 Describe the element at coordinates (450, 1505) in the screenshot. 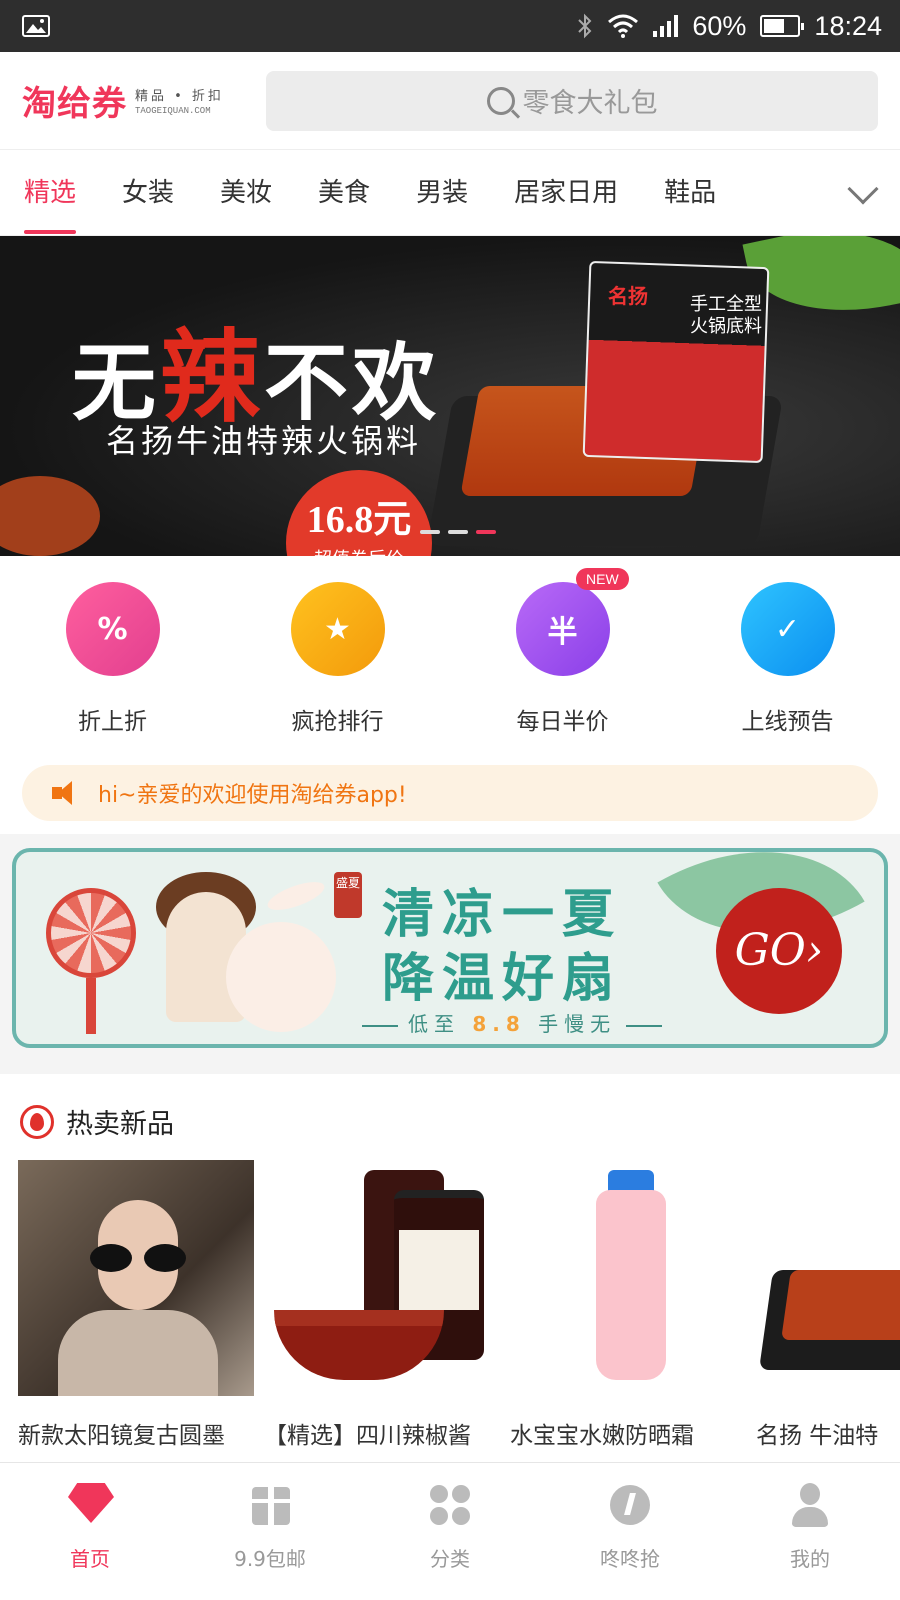

I see `category-icon` at that location.